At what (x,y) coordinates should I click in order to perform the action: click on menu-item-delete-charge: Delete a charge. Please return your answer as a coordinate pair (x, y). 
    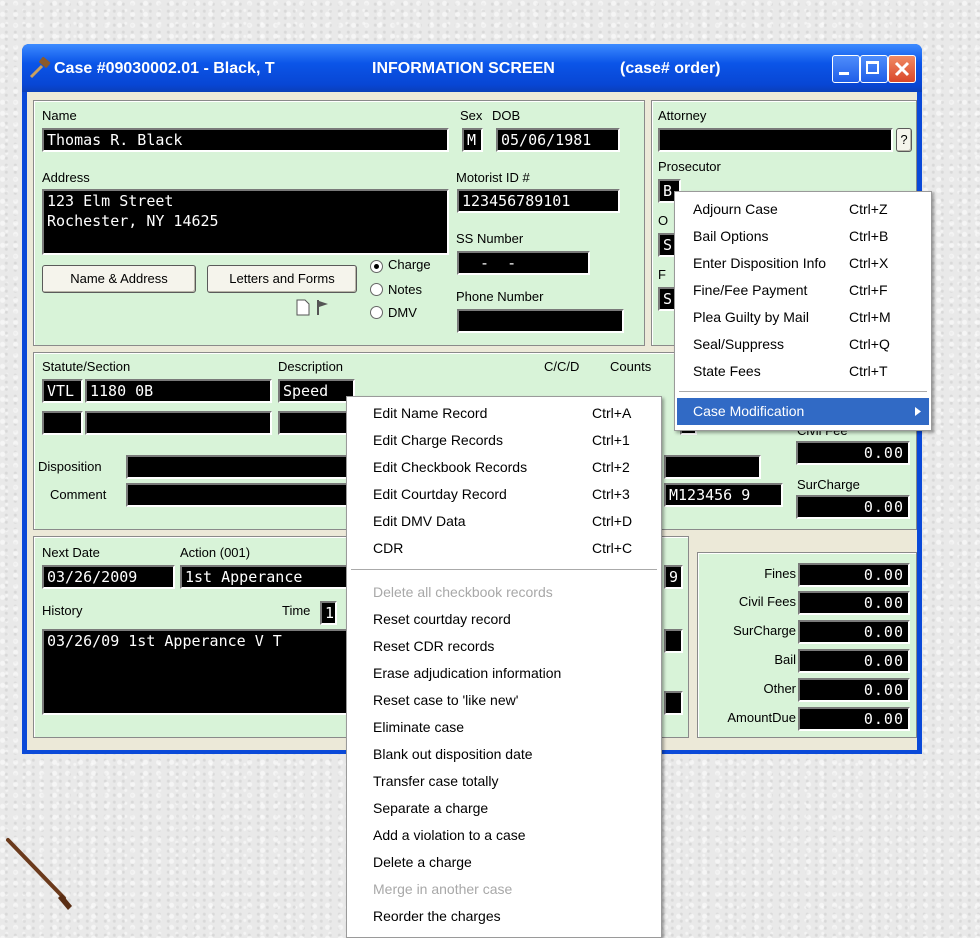
    Looking at the image, I should click on (504, 862).